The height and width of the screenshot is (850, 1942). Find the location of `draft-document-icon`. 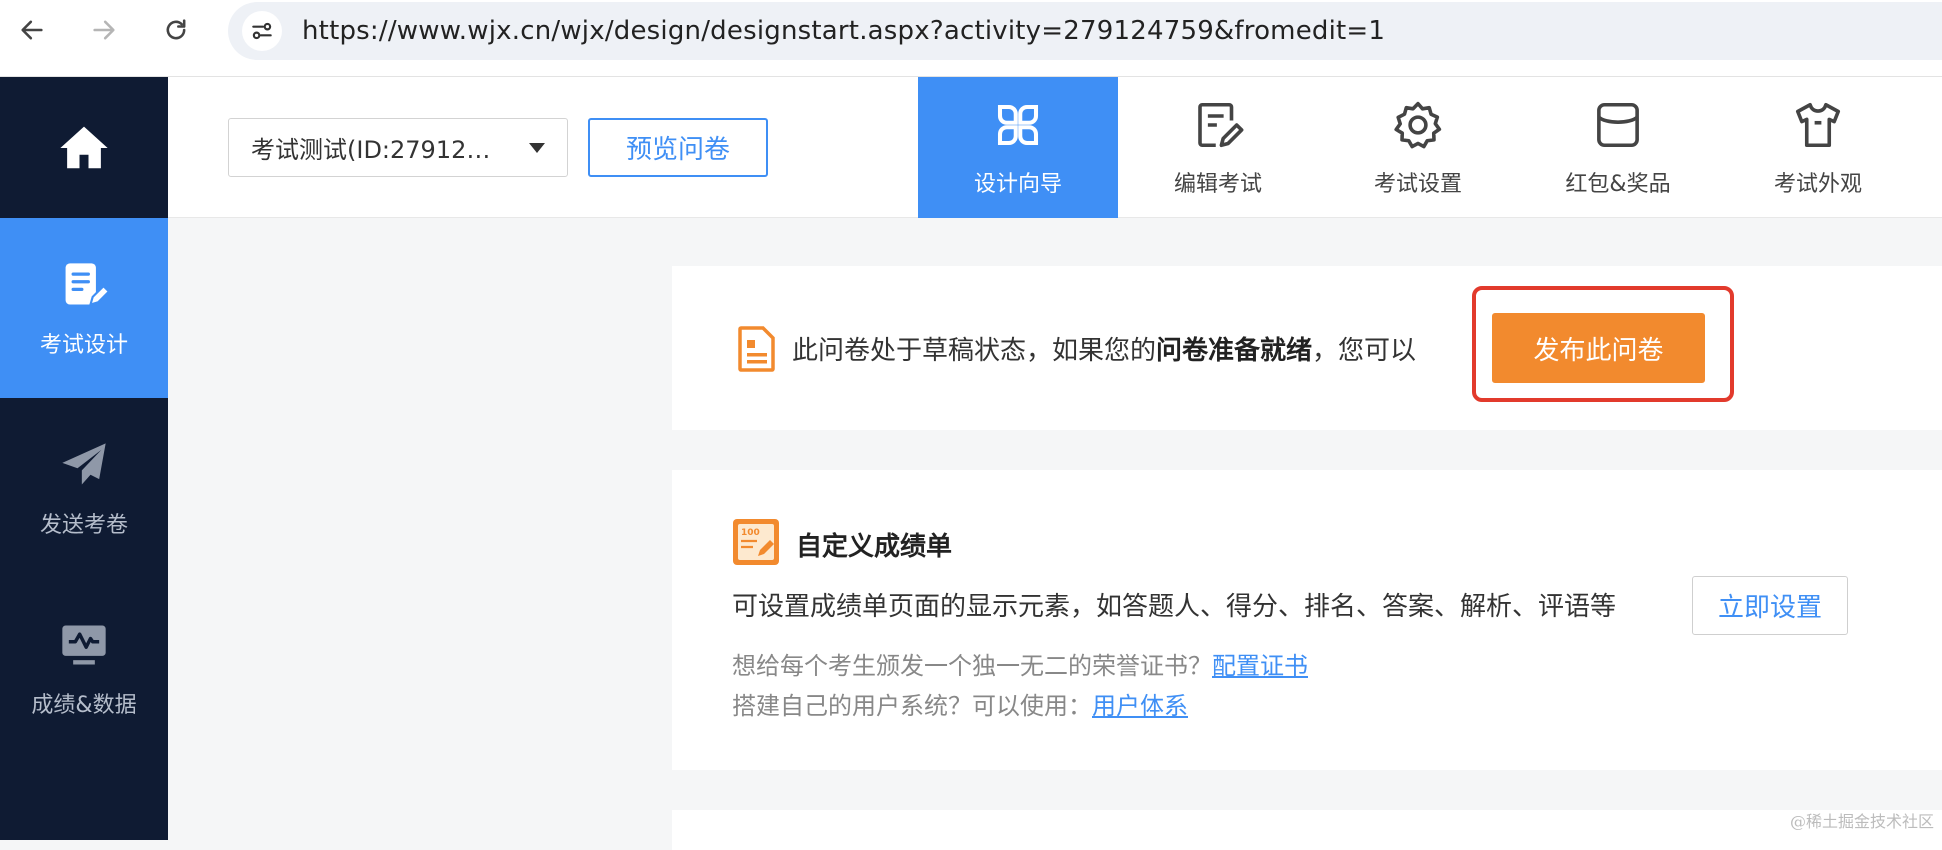

draft-document-icon is located at coordinates (757, 349).